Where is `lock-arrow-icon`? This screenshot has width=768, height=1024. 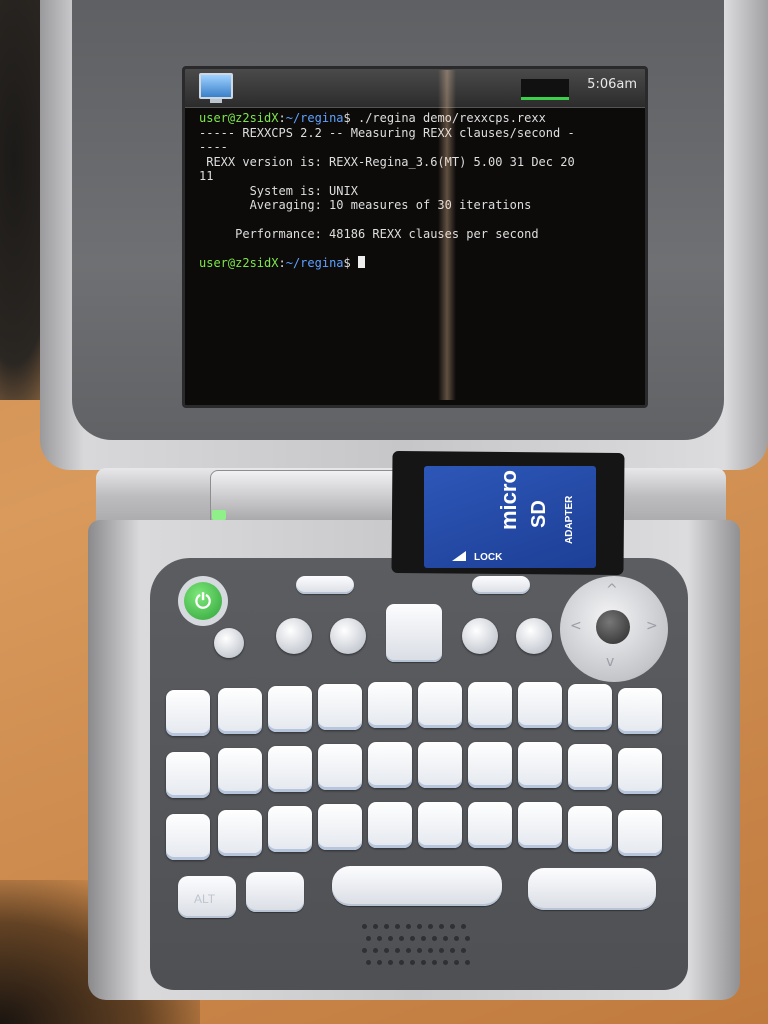 lock-arrow-icon is located at coordinates (459, 556).